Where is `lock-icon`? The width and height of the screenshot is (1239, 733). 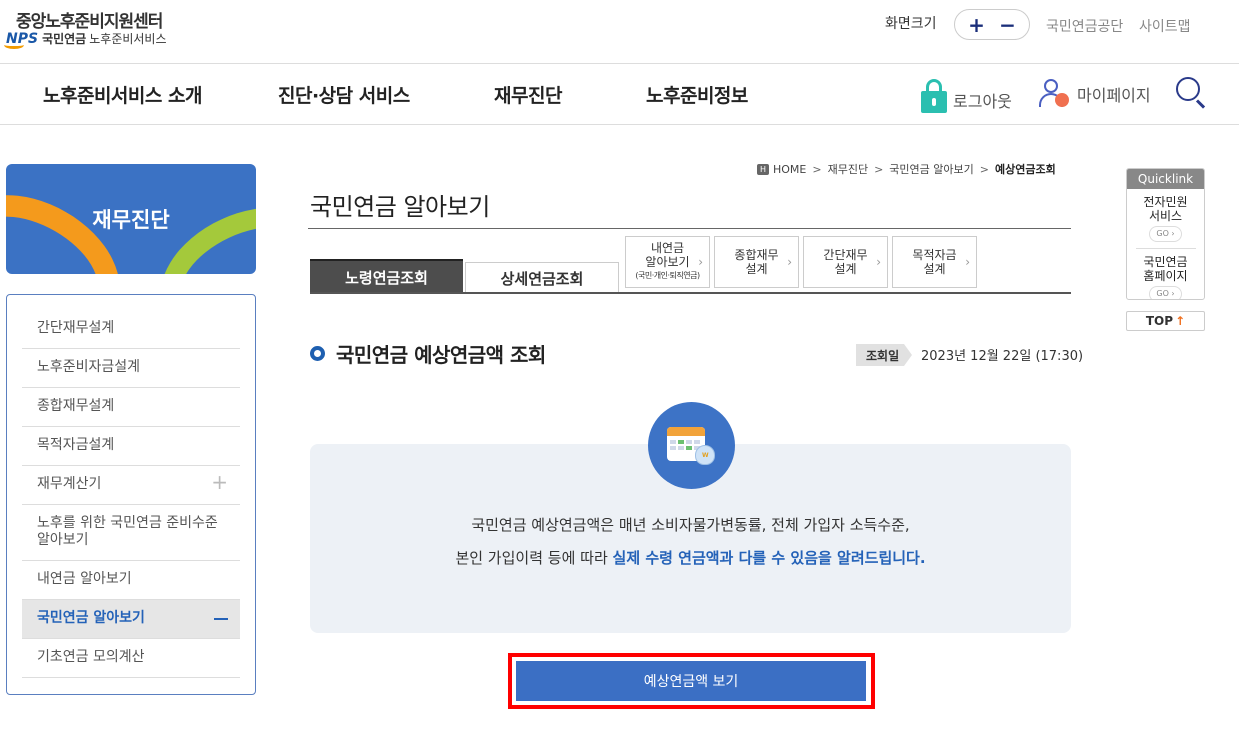
lock-icon is located at coordinates (934, 96).